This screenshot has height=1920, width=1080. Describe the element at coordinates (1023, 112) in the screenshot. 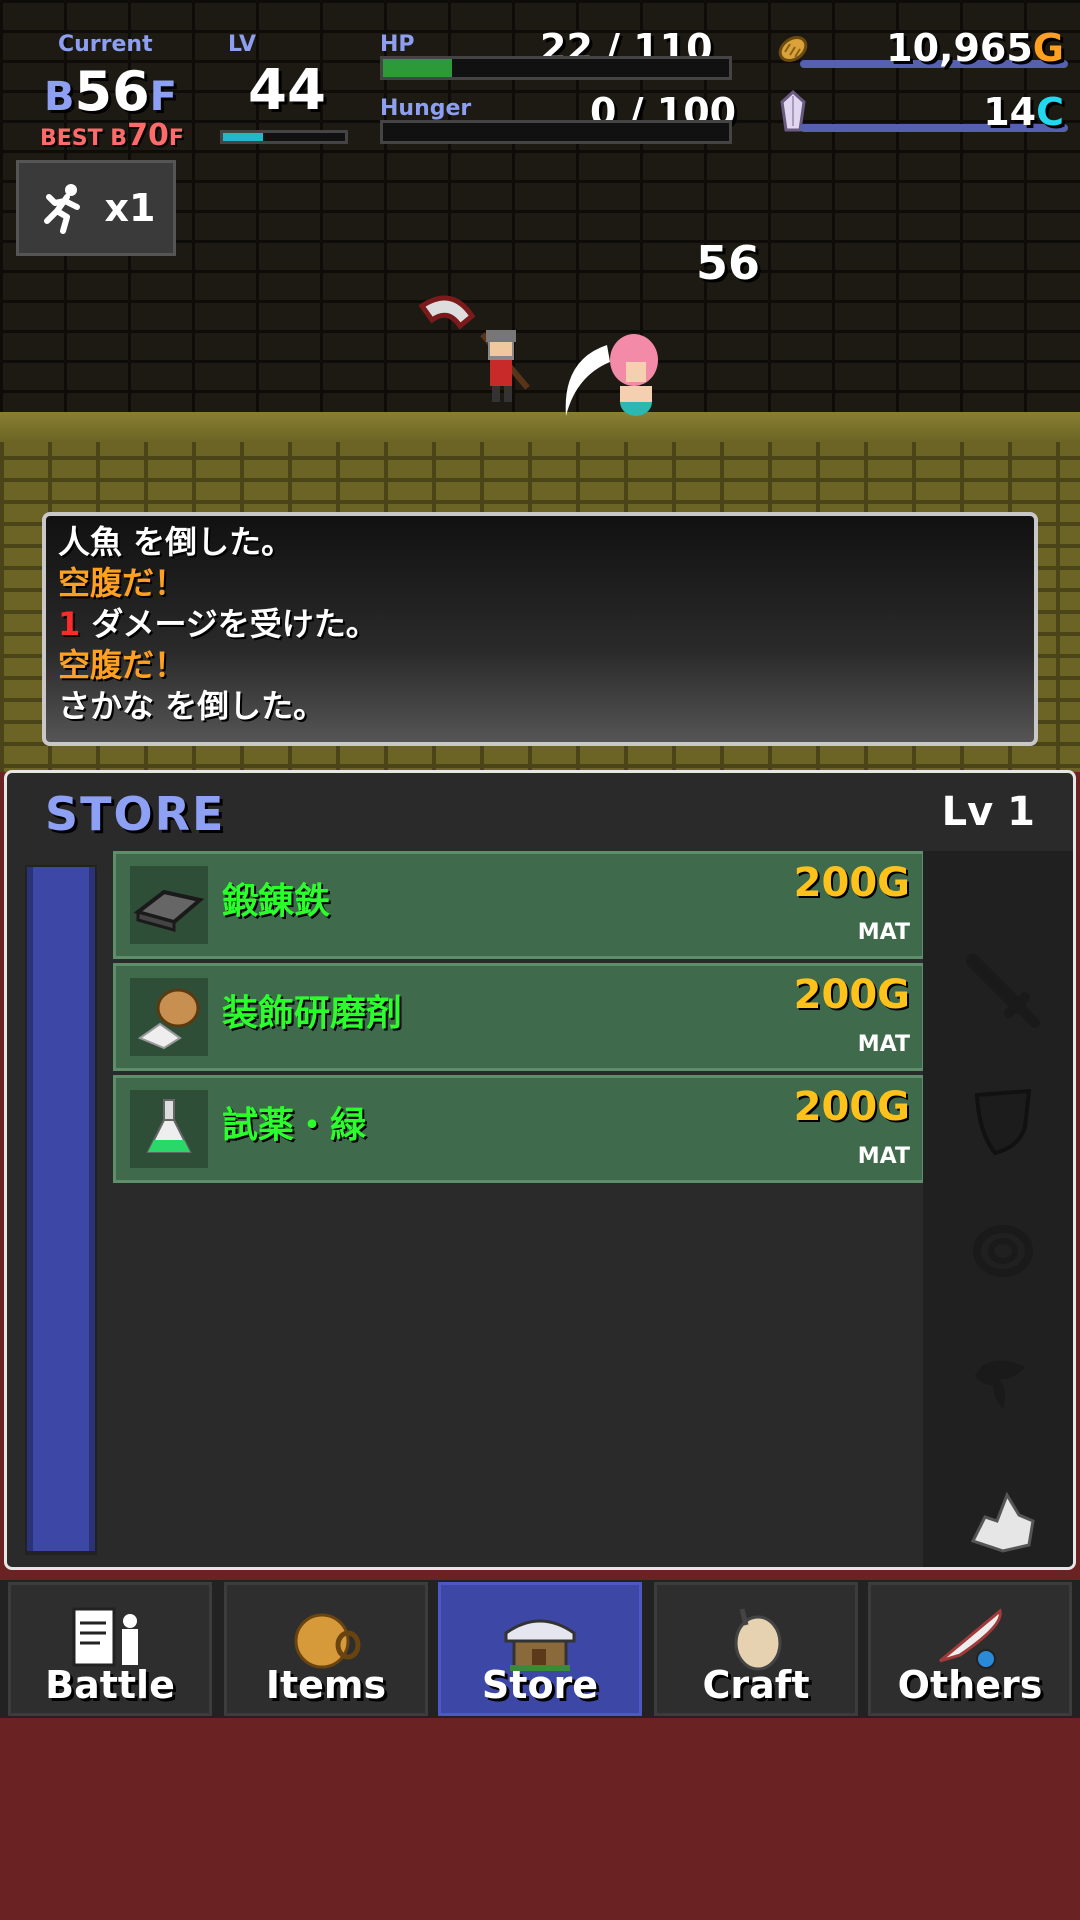

I see `crystal-amount: 14C` at that location.